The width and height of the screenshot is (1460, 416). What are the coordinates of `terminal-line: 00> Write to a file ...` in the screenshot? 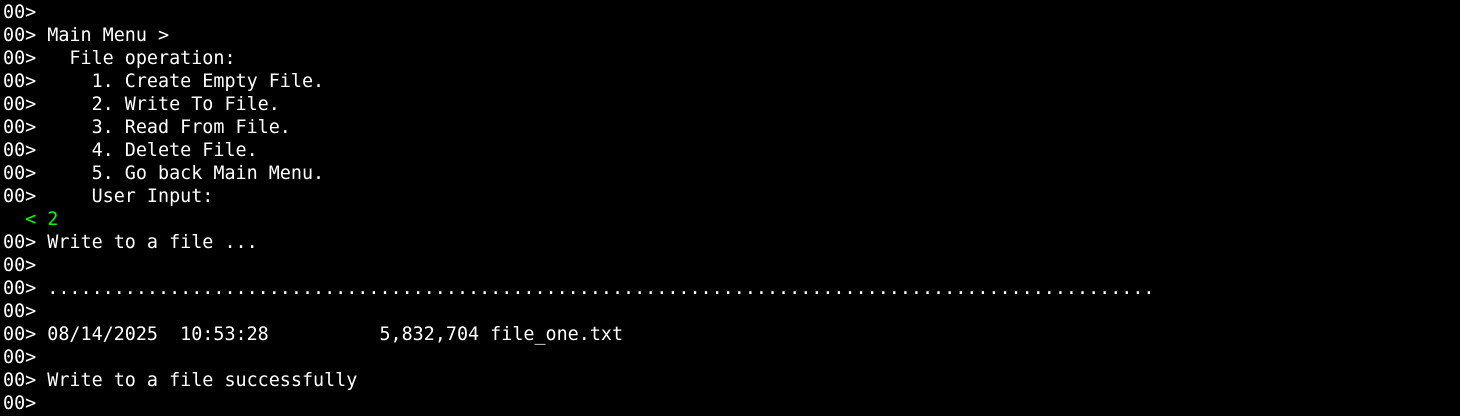 It's located at (130, 242).